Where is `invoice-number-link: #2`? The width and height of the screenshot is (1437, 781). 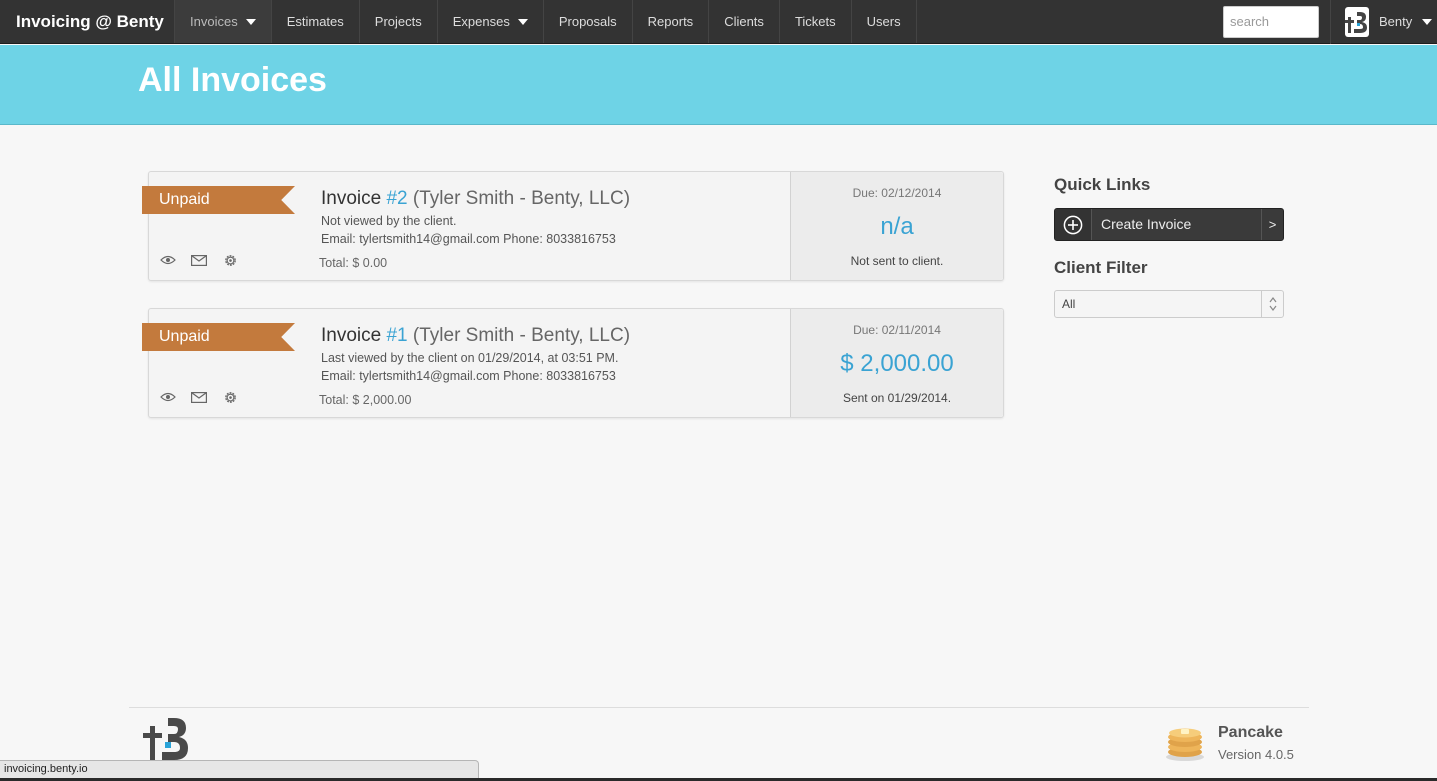
invoice-number-link: #2 is located at coordinates (396, 198).